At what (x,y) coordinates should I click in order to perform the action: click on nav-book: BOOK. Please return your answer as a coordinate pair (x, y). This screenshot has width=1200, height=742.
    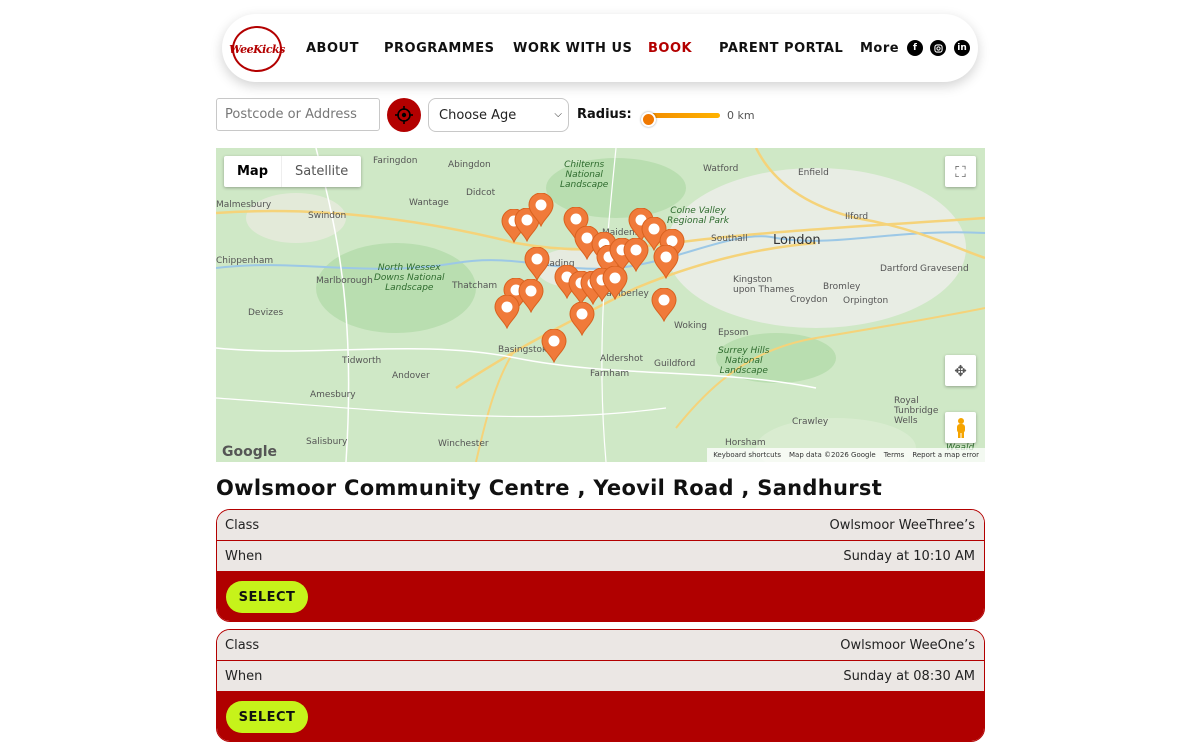
    Looking at the image, I should click on (670, 48).